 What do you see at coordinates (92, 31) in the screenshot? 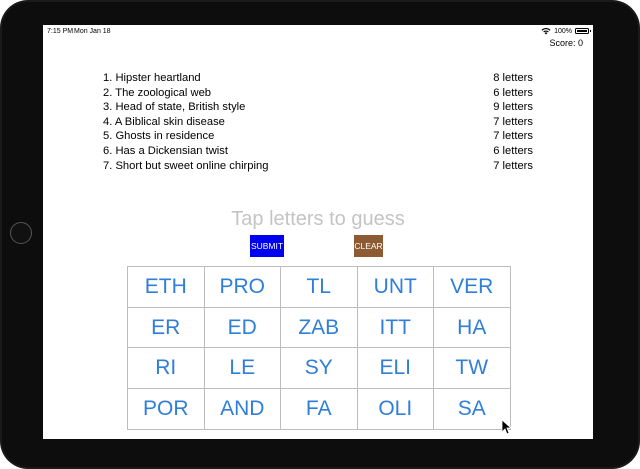
I see `status-date: Mon Jan 18` at bounding box center [92, 31].